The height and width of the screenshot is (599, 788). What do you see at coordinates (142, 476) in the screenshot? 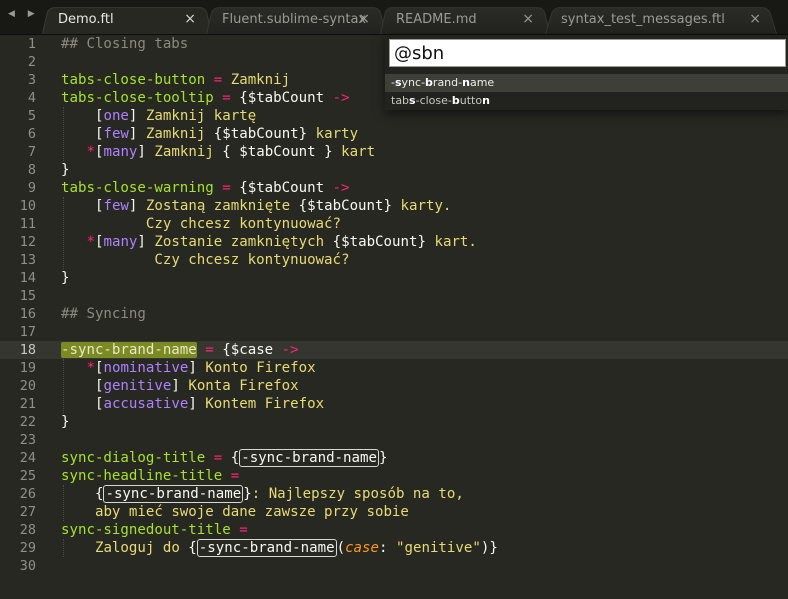
I see `code-token: sync-headline-title` at bounding box center [142, 476].